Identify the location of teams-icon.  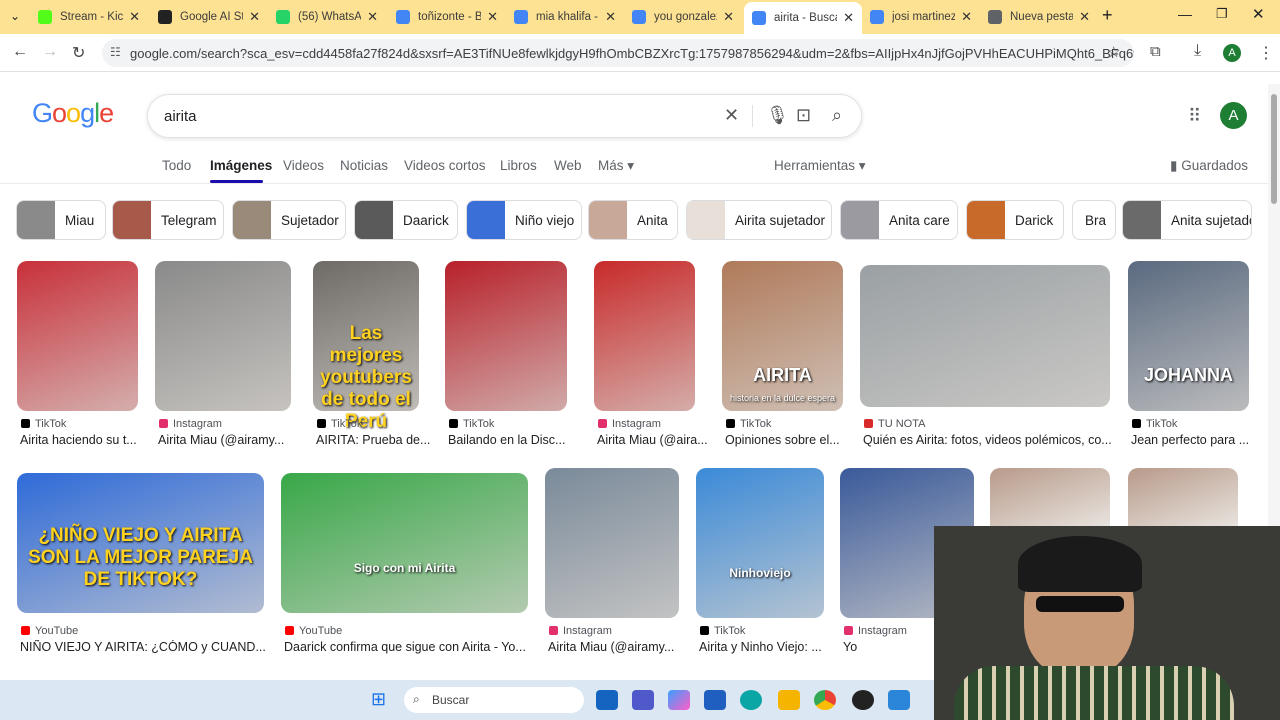
(643, 700).